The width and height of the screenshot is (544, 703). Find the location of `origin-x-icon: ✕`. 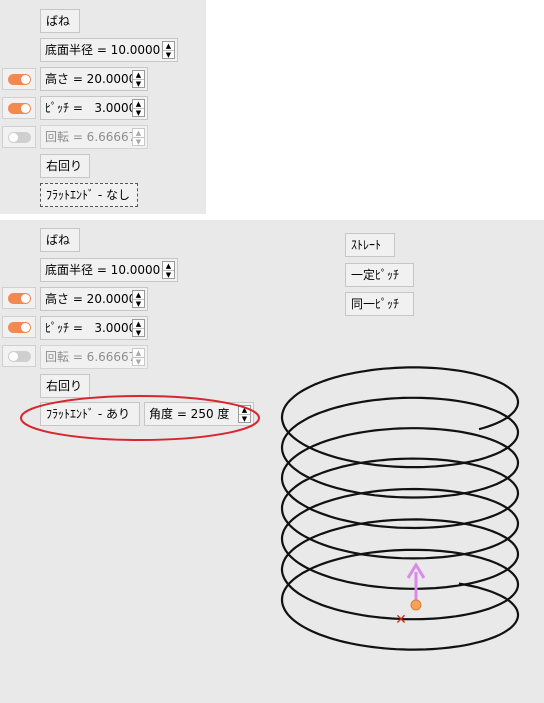

origin-x-icon: ✕ is located at coordinates (401, 620).